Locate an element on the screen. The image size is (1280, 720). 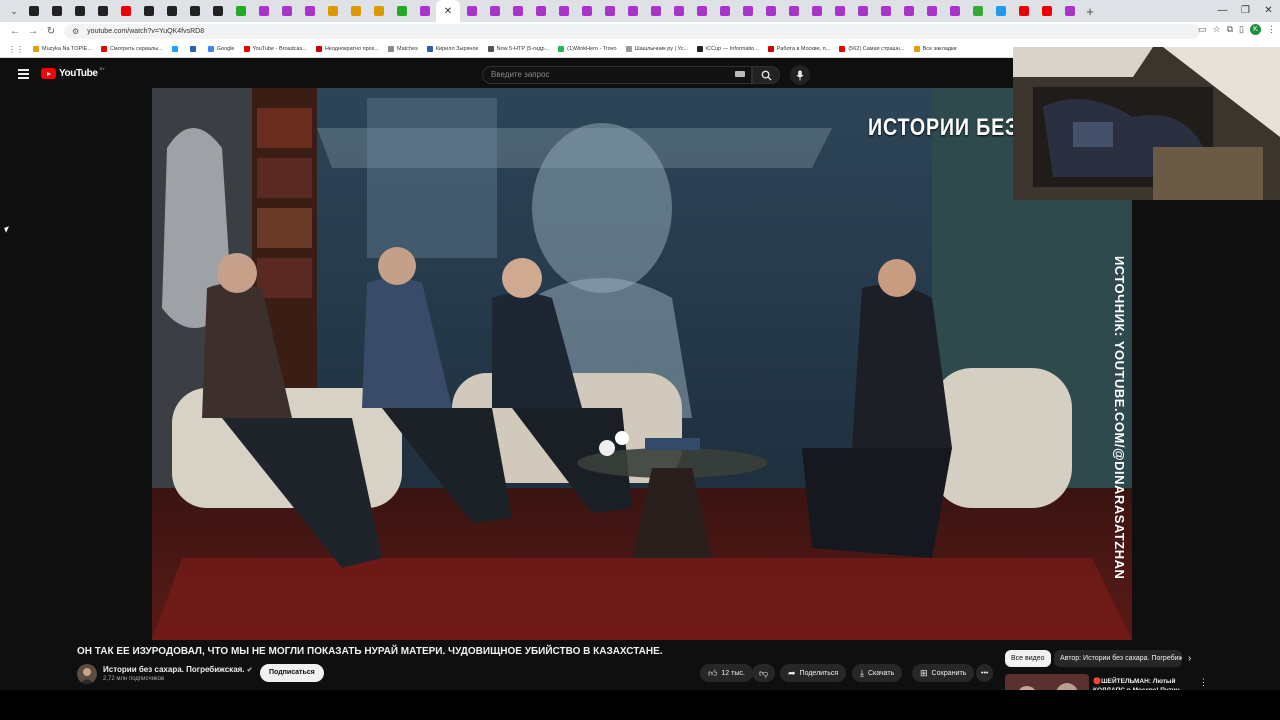
close-window-icon: ✕ is located at coordinates (1268, 11).